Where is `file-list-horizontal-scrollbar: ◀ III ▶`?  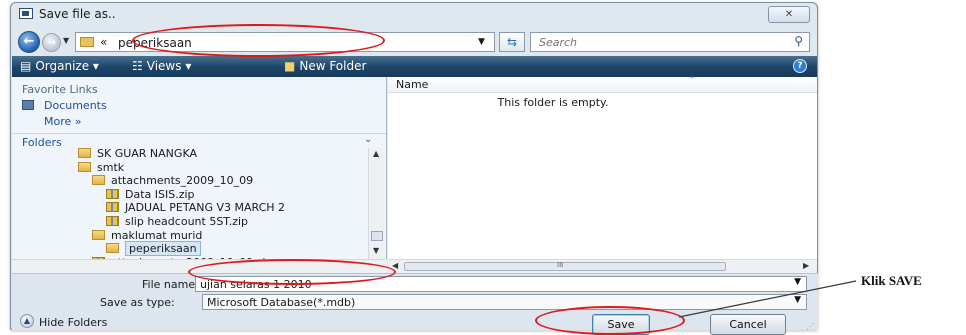 file-list-horizontal-scrollbar: ◀ III ▶ is located at coordinates (602, 266).